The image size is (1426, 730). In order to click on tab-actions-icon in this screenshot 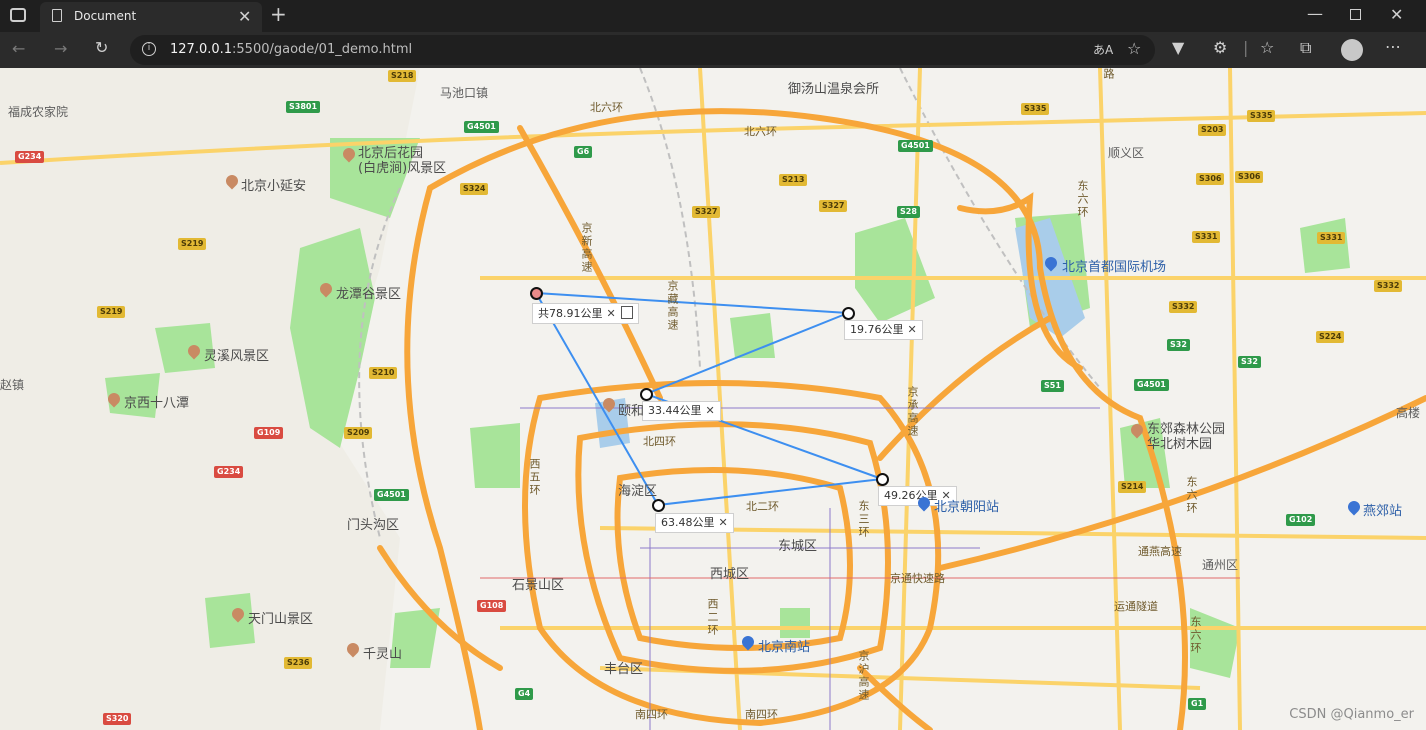, I will do `click(18, 15)`.